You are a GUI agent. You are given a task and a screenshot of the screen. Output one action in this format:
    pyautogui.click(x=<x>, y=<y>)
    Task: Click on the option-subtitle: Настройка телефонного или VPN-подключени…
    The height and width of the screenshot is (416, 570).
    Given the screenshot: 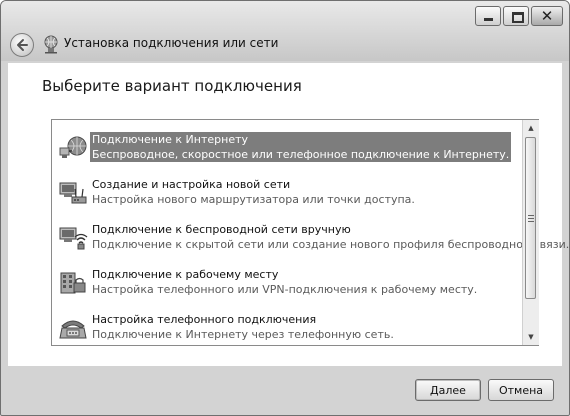 What is the action you would take?
    pyautogui.click(x=285, y=289)
    